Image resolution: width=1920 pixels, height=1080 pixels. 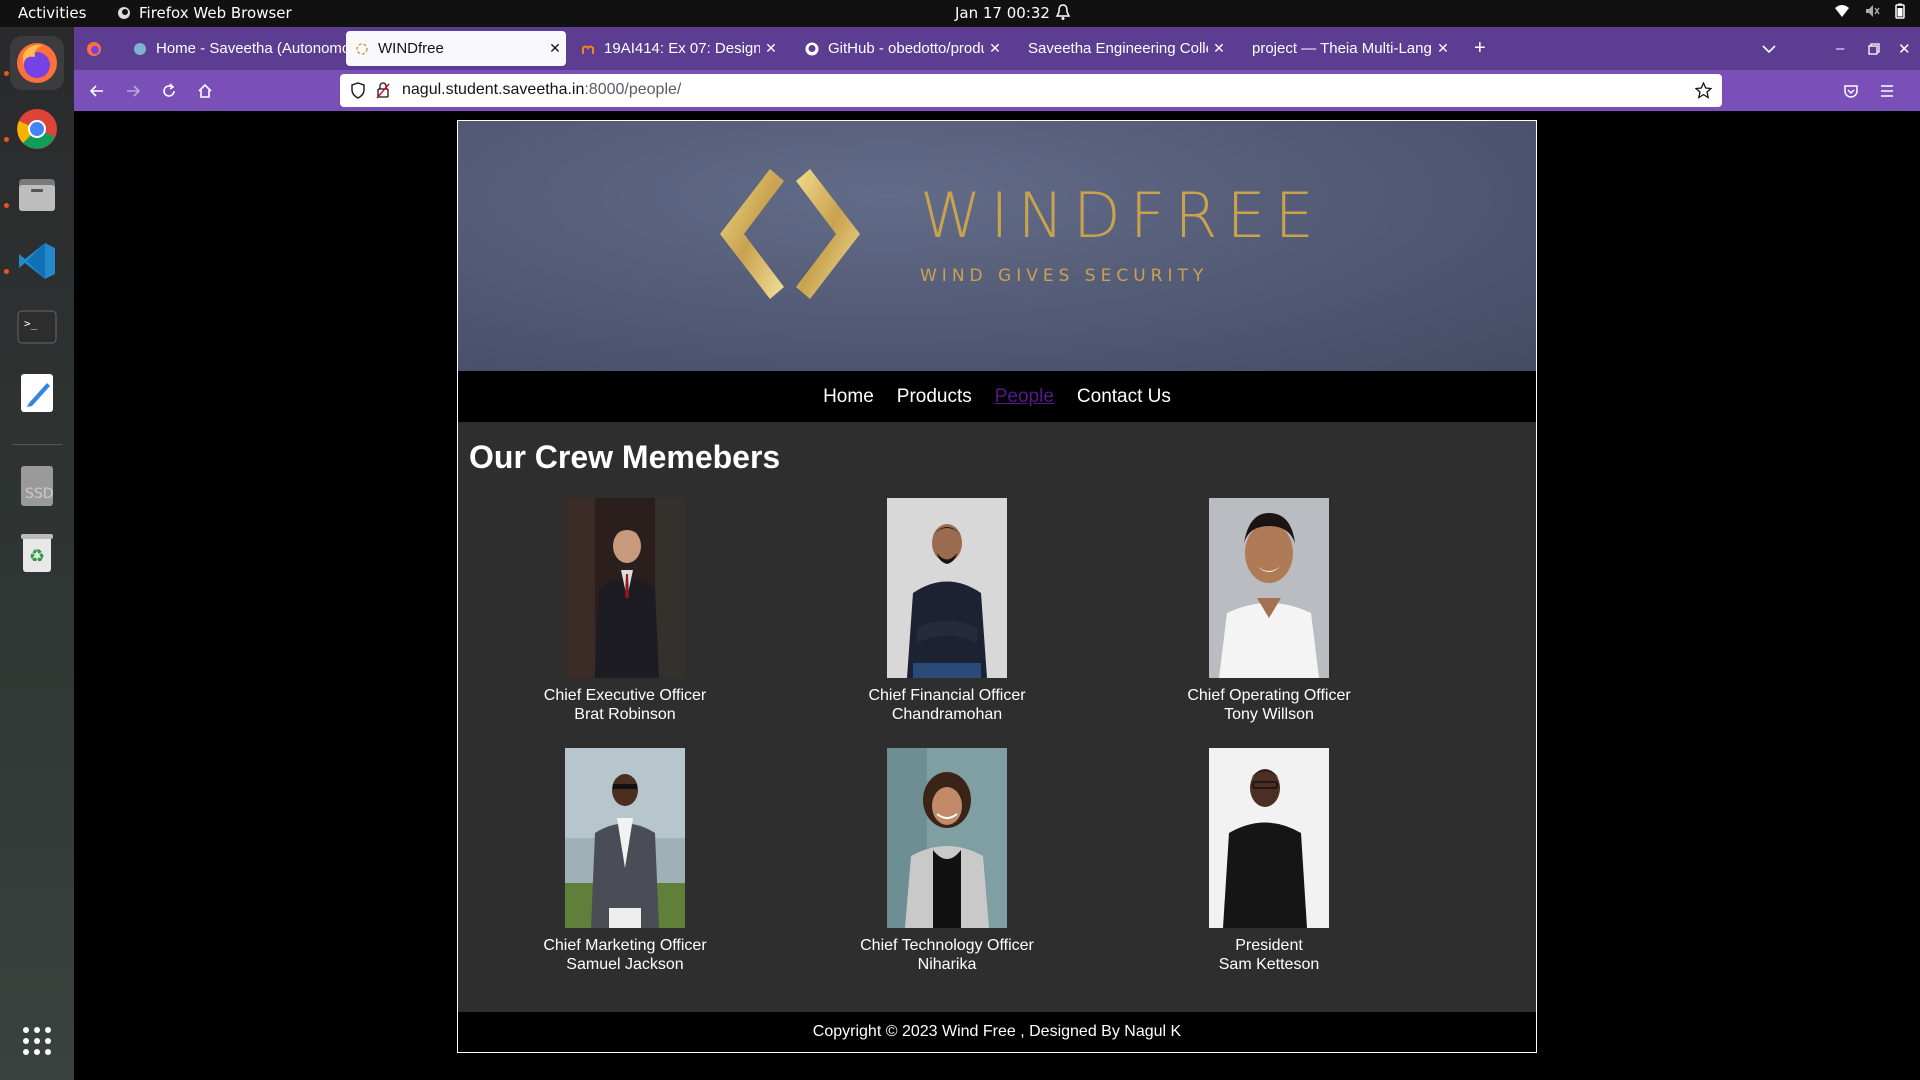 I want to click on firefox-view-icon, so click(x=94, y=48).